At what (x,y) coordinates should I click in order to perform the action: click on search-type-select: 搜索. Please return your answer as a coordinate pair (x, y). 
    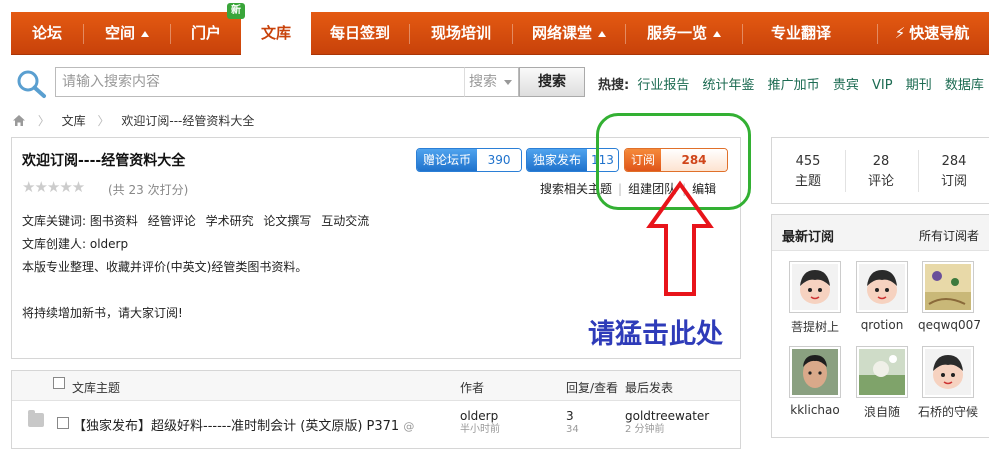
    Looking at the image, I should click on (491, 82).